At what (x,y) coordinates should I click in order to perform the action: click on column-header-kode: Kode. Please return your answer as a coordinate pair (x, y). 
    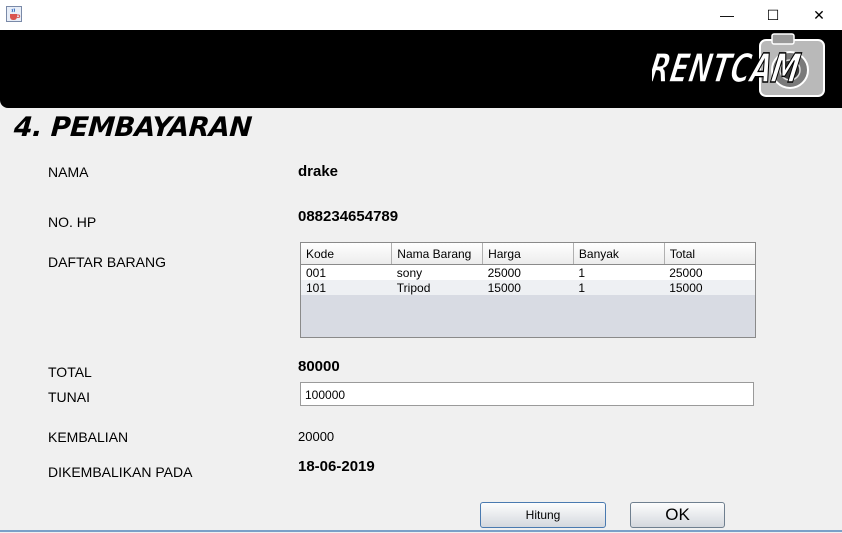
    Looking at the image, I should click on (347, 254).